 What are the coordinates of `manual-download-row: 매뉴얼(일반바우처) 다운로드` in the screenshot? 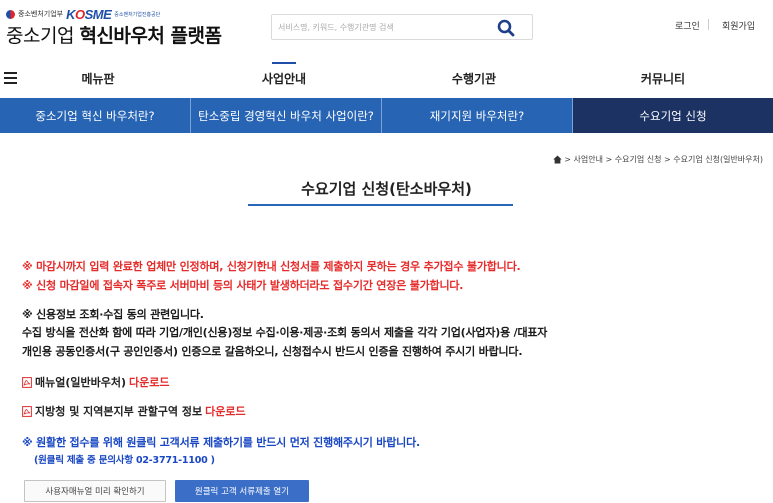 It's located at (96, 382).